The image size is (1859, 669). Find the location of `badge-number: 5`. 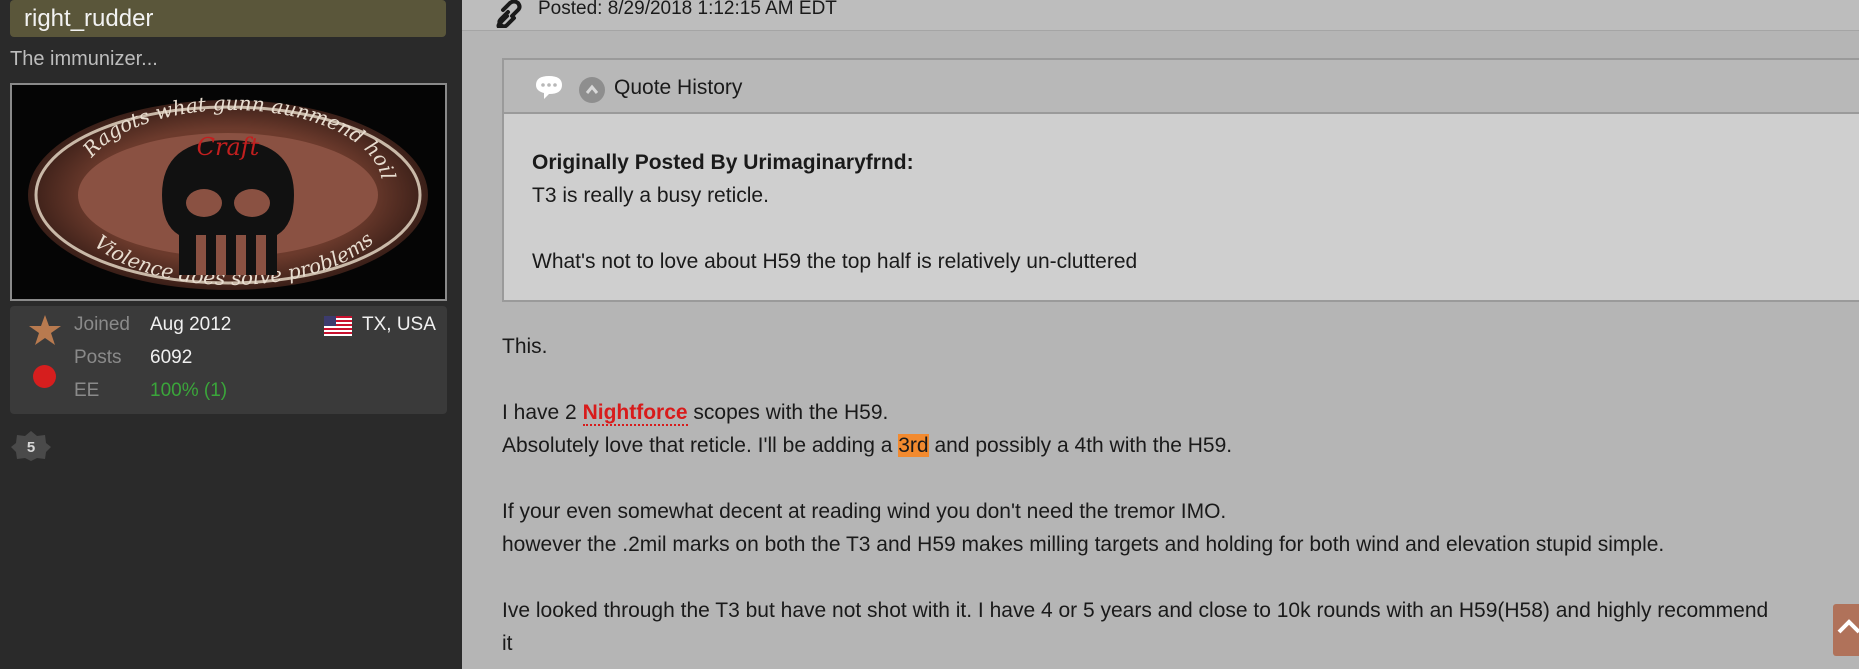

badge-number: 5 is located at coordinates (31, 447).